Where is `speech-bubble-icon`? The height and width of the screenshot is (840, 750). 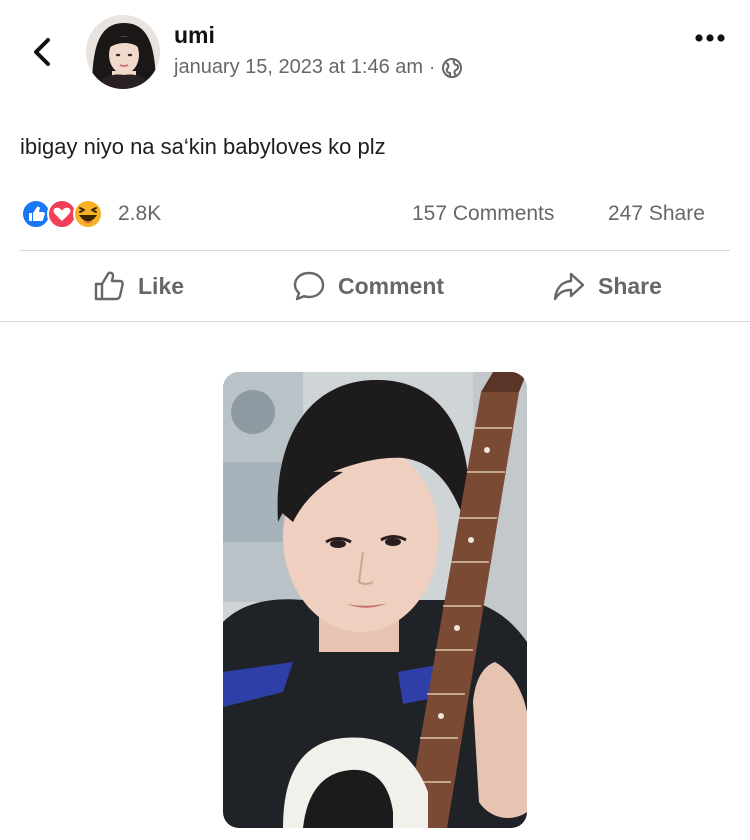
speech-bubble-icon is located at coordinates (309, 286).